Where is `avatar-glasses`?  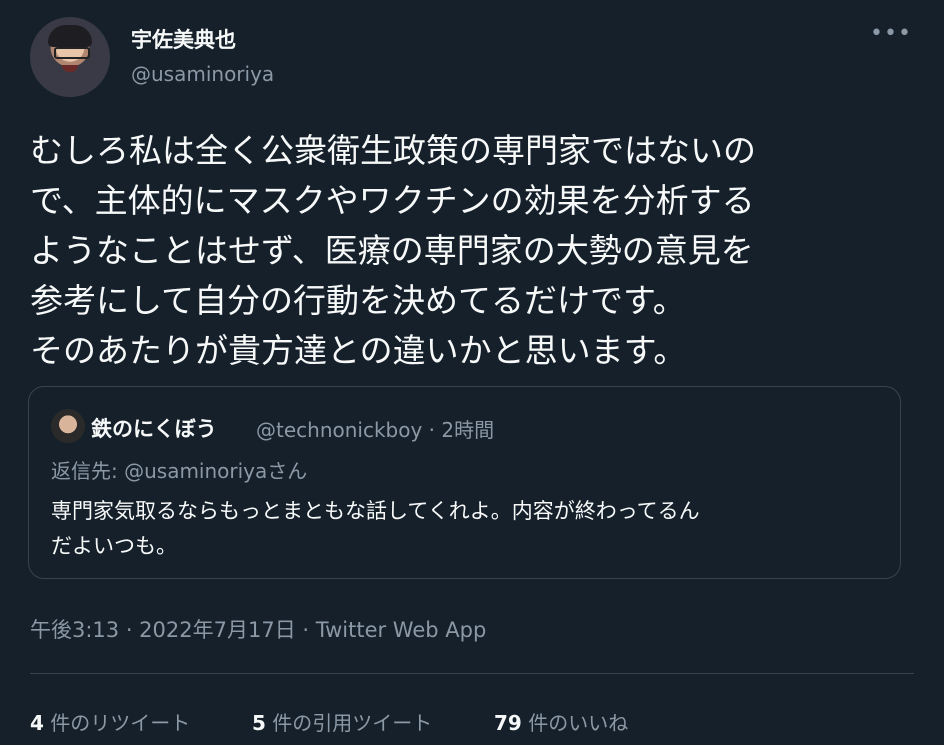 avatar-glasses is located at coordinates (72, 53).